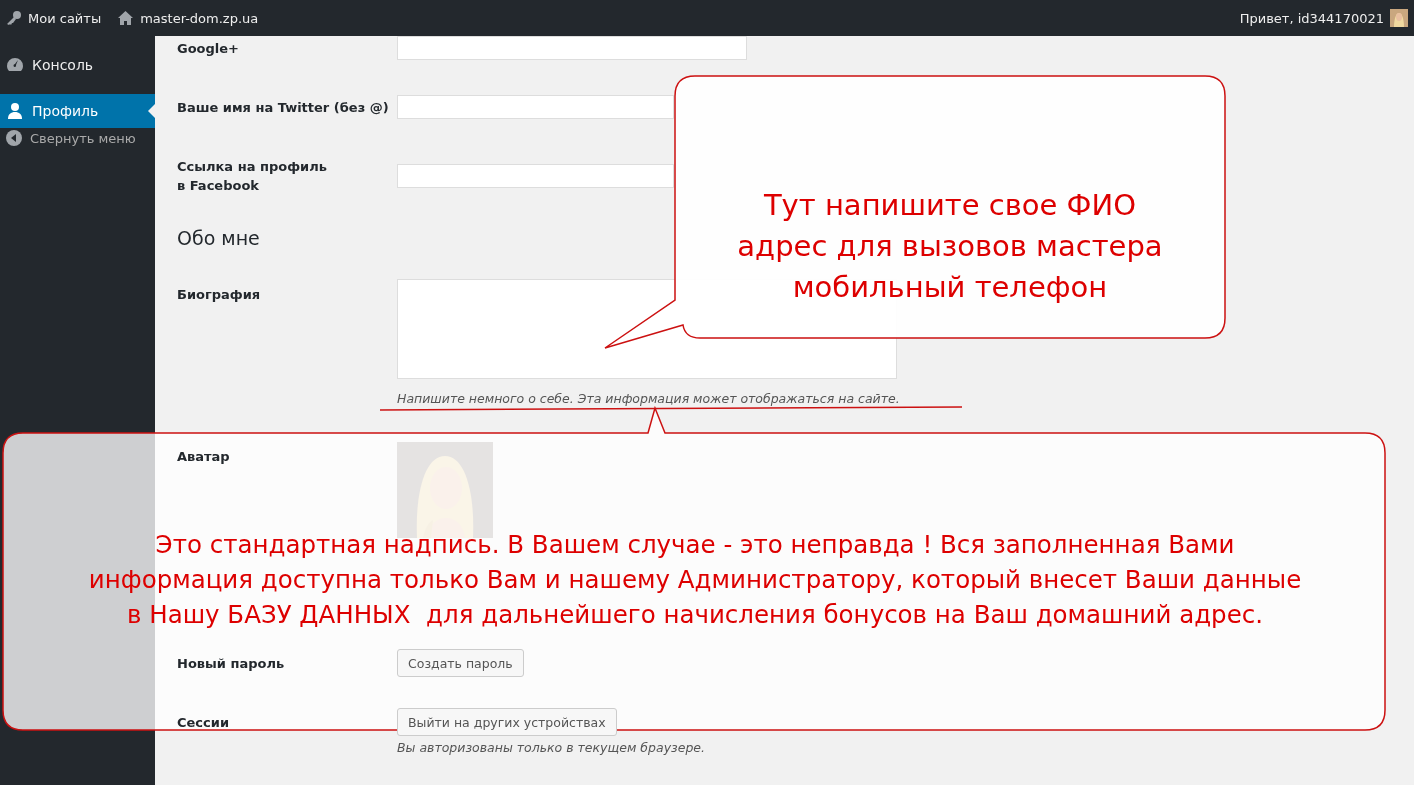 Image resolution: width=1414 pixels, height=785 pixels. Describe the element at coordinates (15, 111) in the screenshot. I see `user-icon` at that location.